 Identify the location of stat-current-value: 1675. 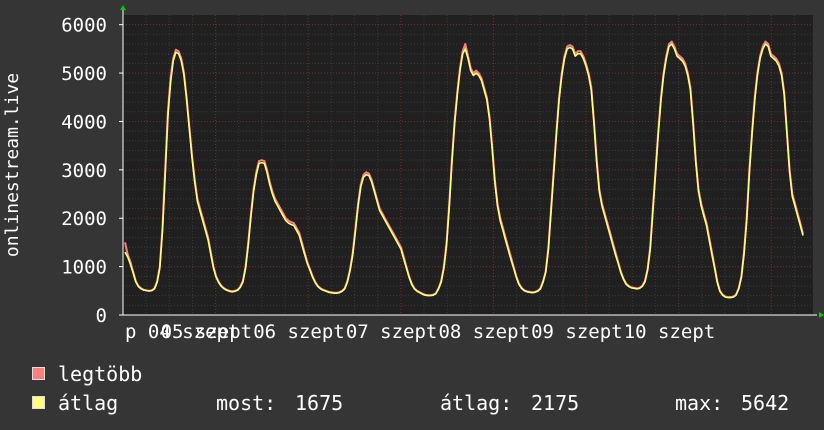
(319, 403).